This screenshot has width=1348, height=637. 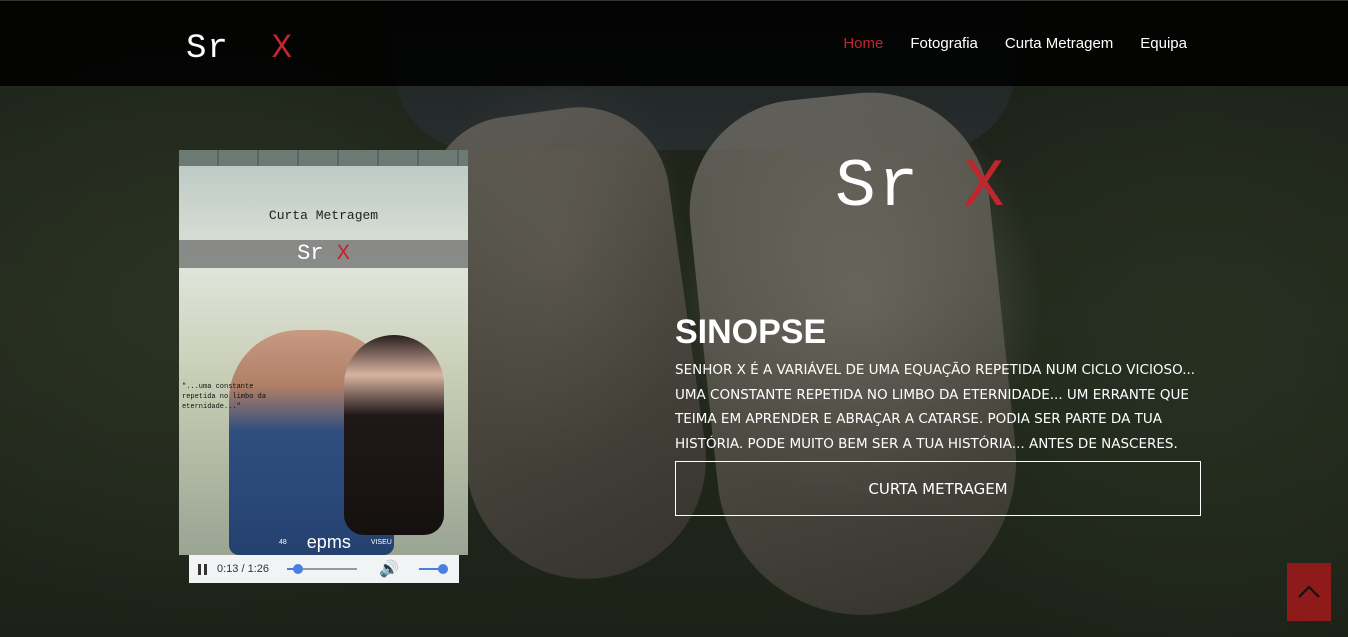 I want to click on poster-actor-woman, so click(x=394, y=435).